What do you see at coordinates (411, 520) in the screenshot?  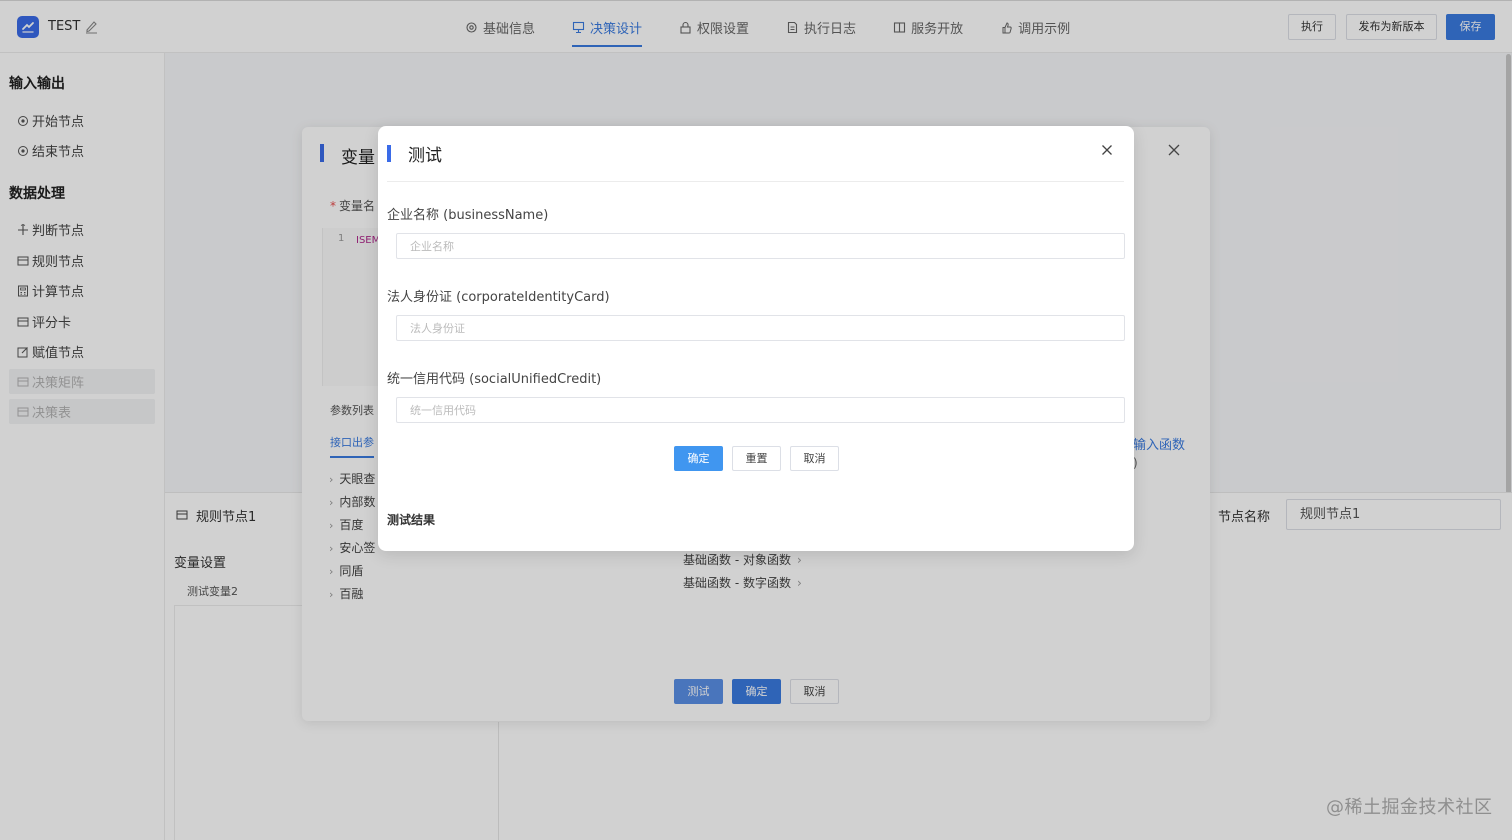 I see `test-result-title: 测试结果` at bounding box center [411, 520].